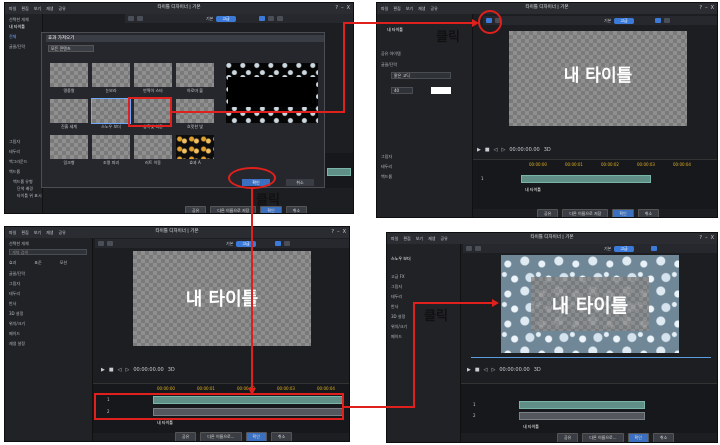  What do you see at coordinates (25, 189) in the screenshot?
I see `backdrop-item: 단색 배경` at bounding box center [25, 189].